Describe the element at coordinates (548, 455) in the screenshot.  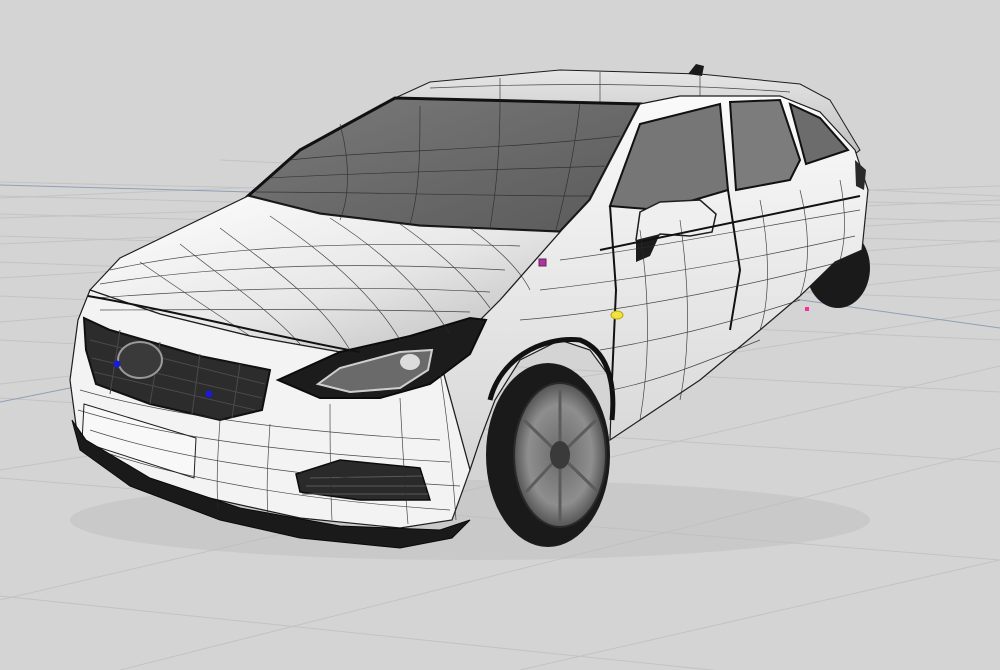
I see `front-wheel` at that location.